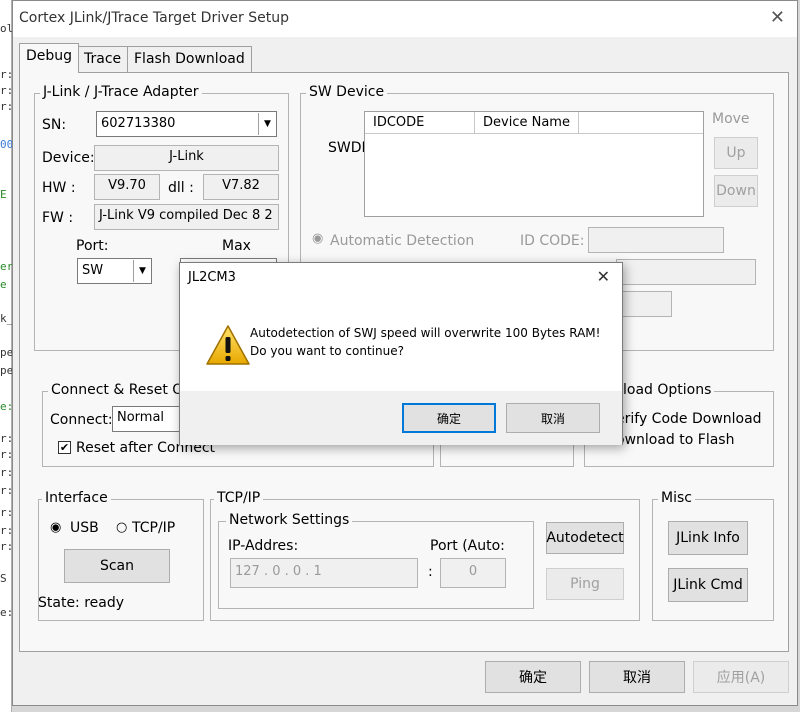  Describe the element at coordinates (347, 148) in the screenshot. I see `swdi-label: SWDI` at that location.